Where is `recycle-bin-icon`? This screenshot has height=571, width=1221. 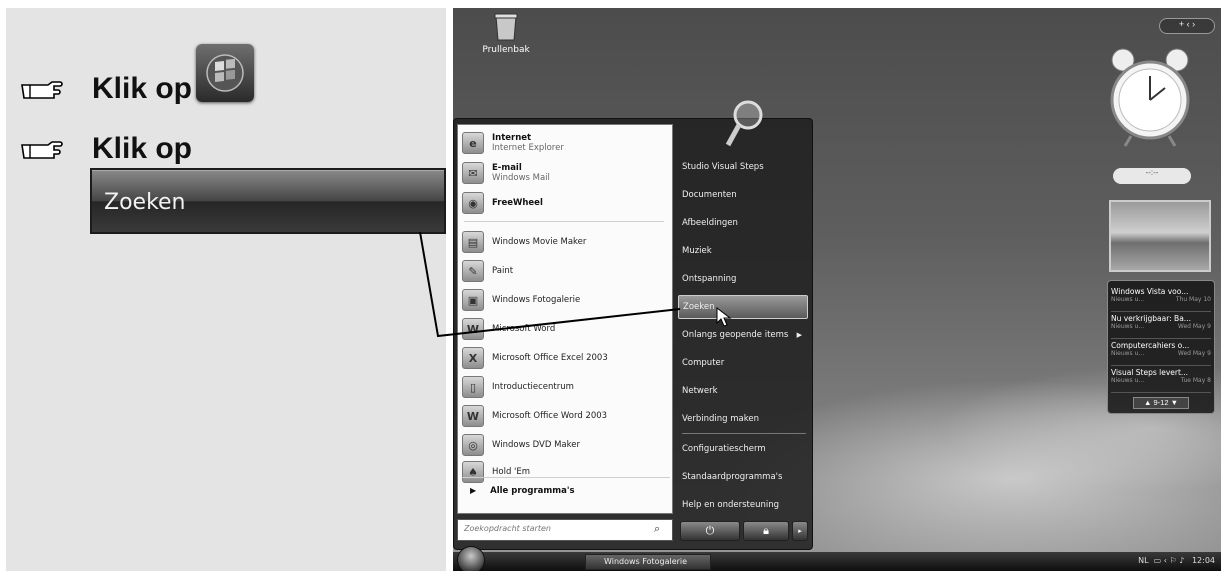
recycle-bin-icon is located at coordinates (506, 27).